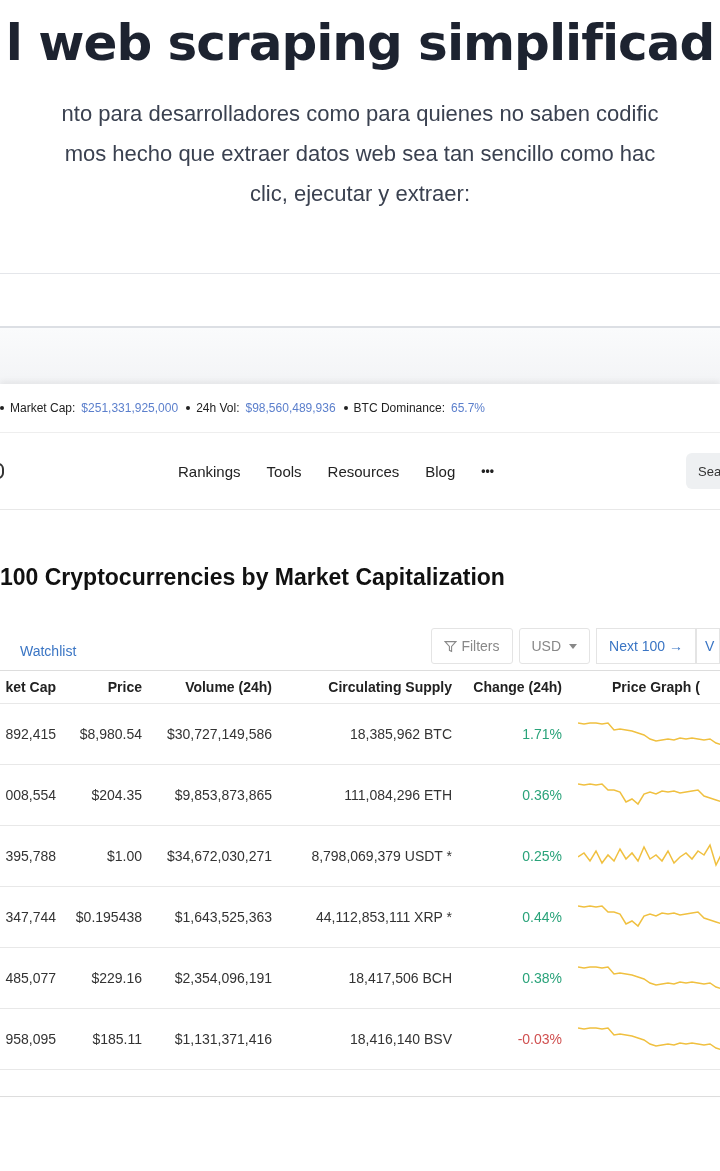  I want to click on stat-label: Market Cap:, so click(43, 408).